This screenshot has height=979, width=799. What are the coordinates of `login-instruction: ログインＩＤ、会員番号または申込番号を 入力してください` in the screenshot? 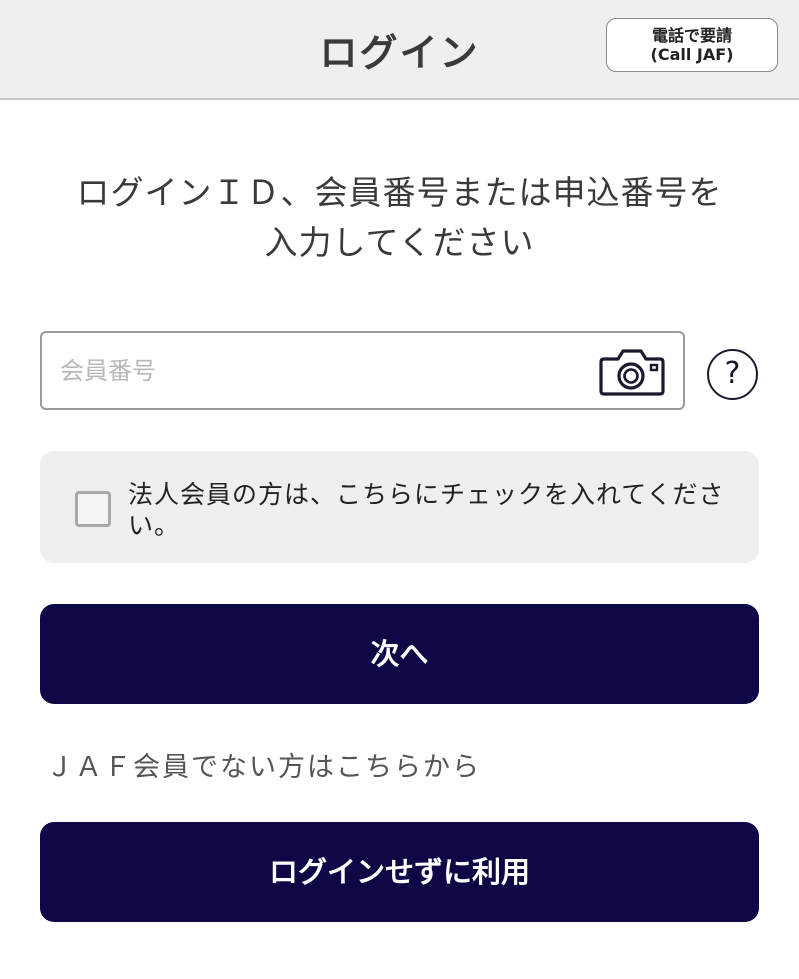 It's located at (399, 218).